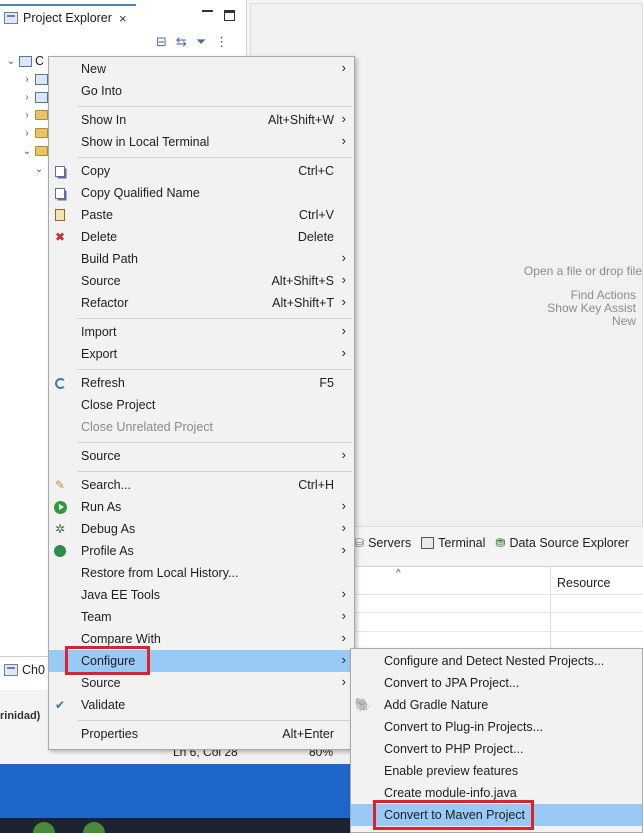  Describe the element at coordinates (390, 543) in the screenshot. I see `tab-servers-label: Servers` at that location.